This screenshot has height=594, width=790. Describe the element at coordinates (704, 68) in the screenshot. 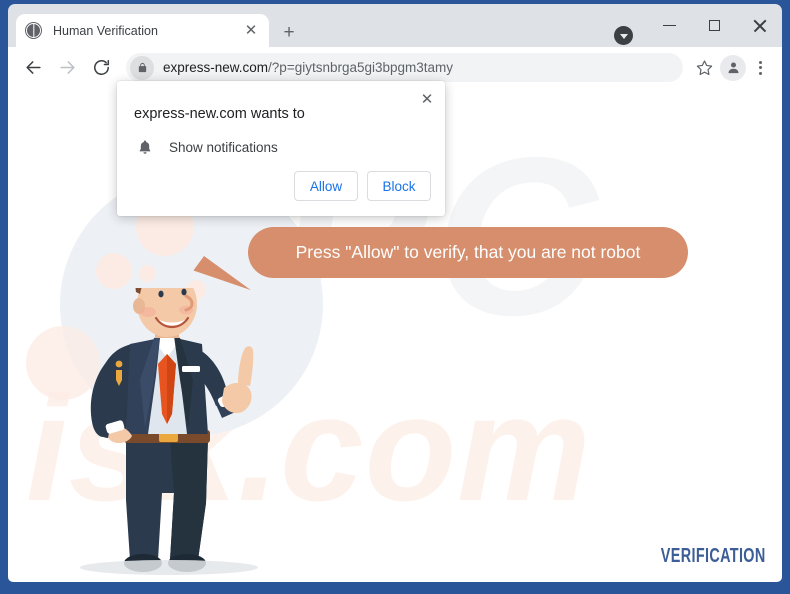

I see `star-icon` at that location.